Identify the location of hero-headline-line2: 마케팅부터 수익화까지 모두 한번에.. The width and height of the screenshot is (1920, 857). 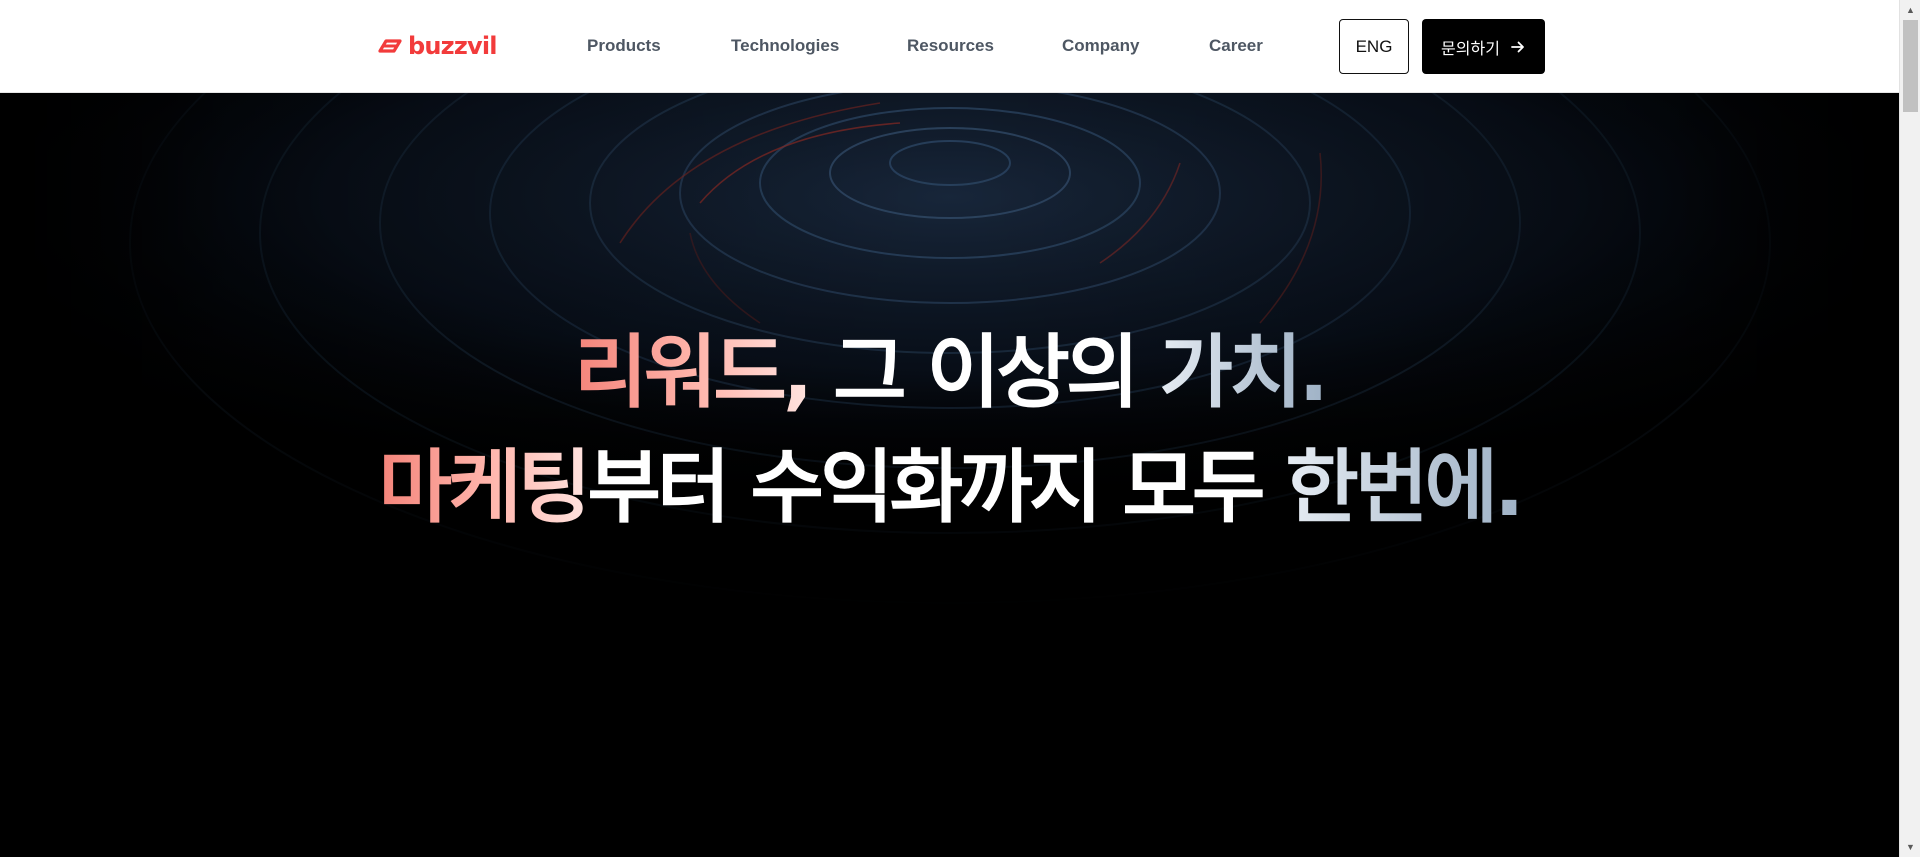
(949, 488).